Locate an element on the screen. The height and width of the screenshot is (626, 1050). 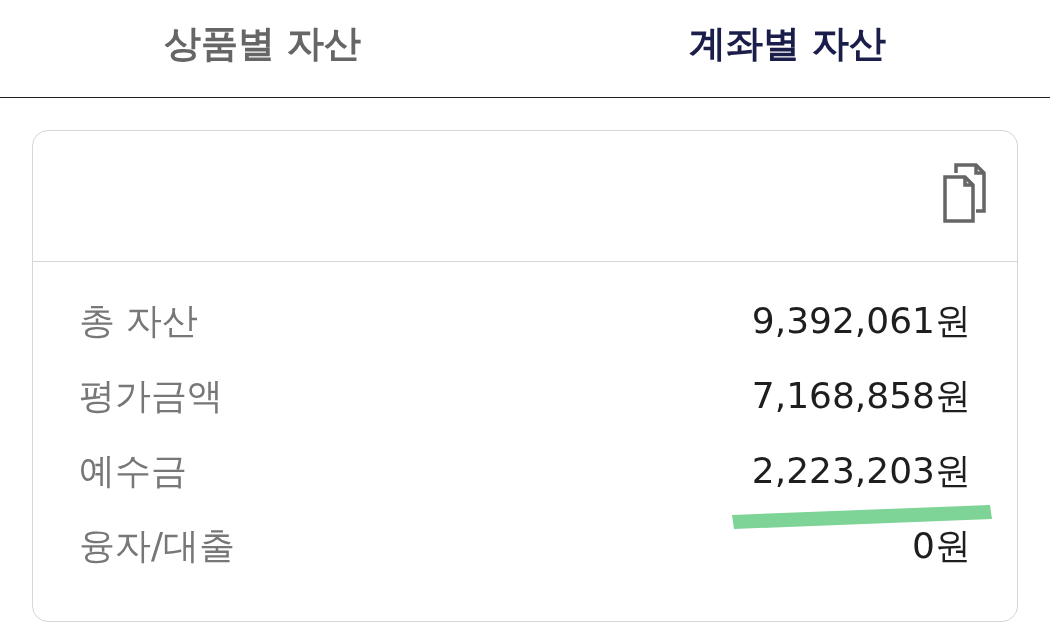
row-label: 총 자산 is located at coordinates (139, 321).